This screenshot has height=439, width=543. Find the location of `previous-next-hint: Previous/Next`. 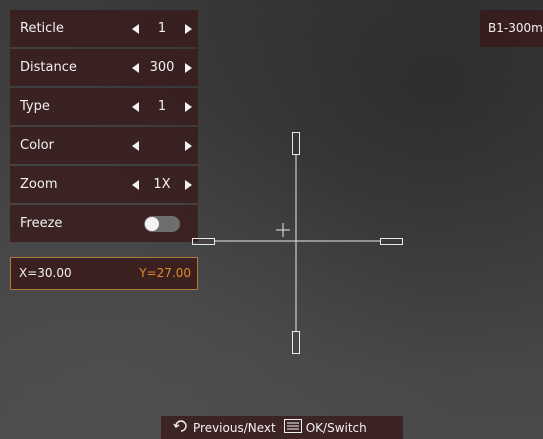

previous-next-hint: Previous/Next is located at coordinates (234, 427).